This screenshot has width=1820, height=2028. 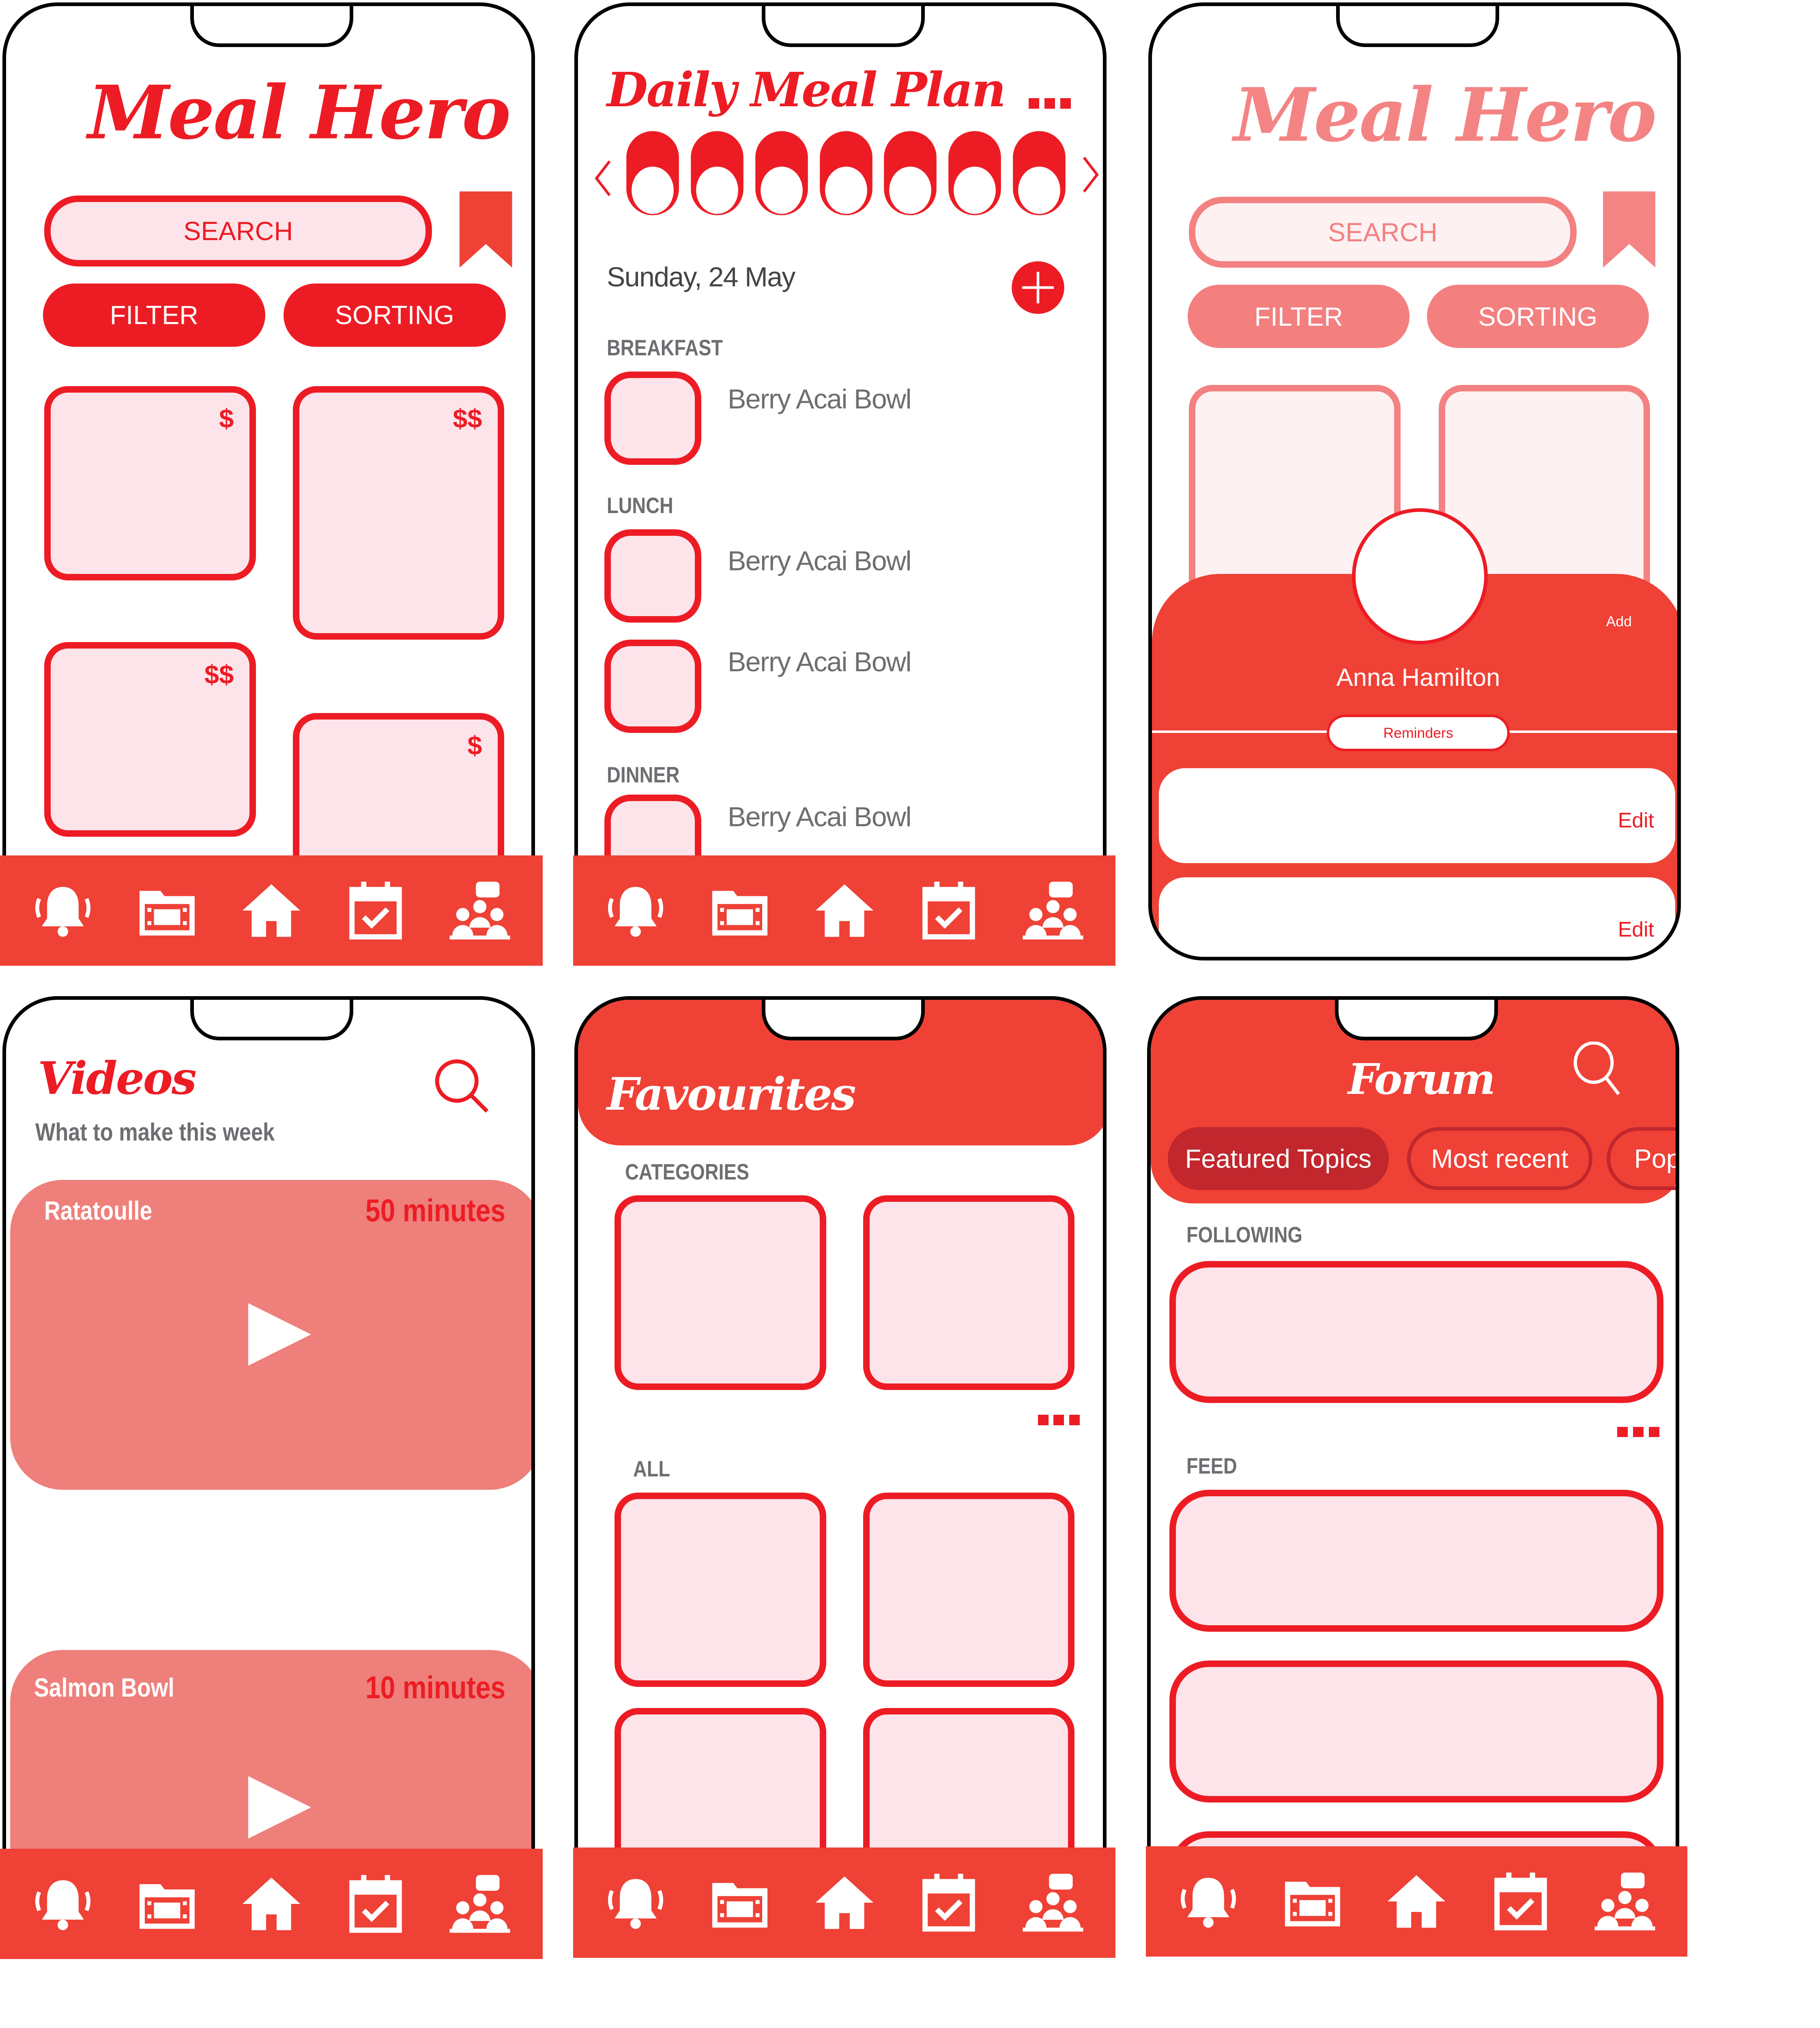 I want to click on recipe-card: $, so click(x=150, y=484).